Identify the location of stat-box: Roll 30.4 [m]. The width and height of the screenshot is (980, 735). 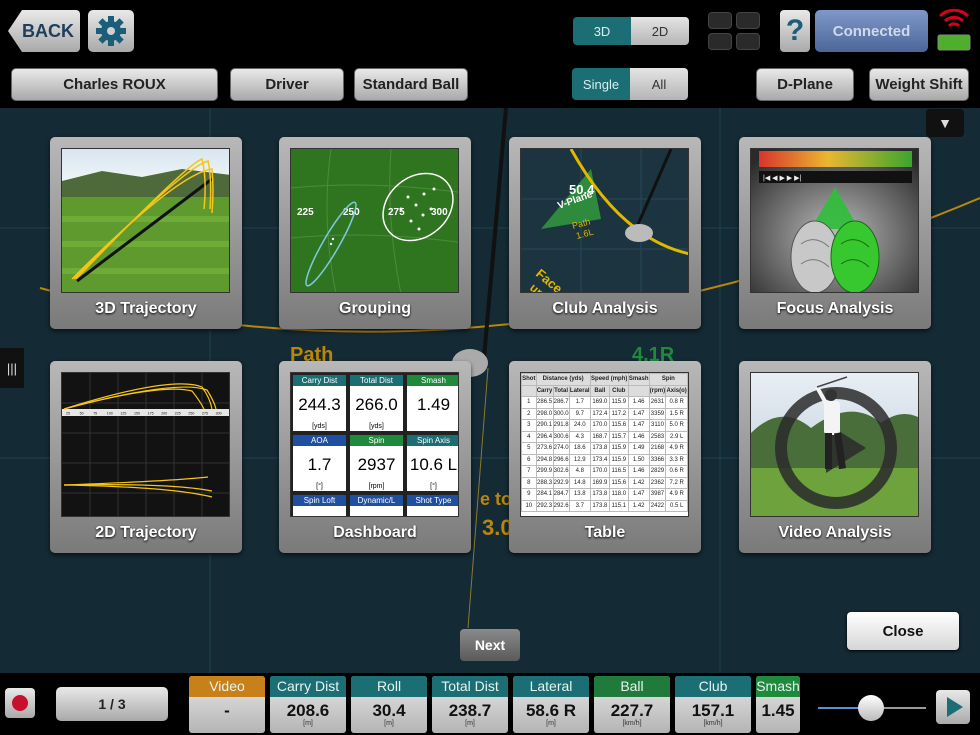
(389, 704).